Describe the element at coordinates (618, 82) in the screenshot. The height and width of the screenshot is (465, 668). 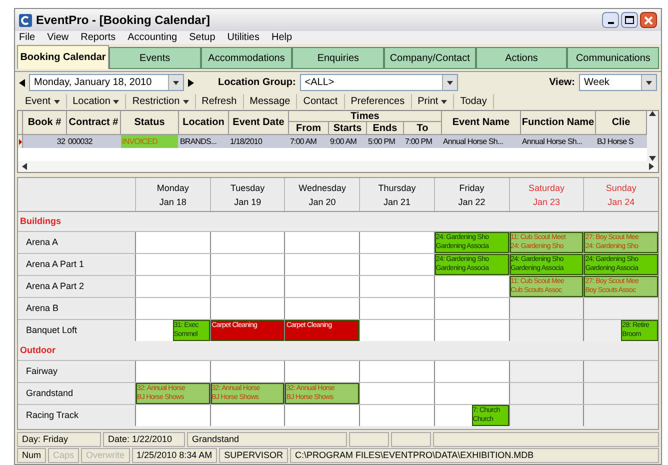
I see `view-dropdown: Week` at that location.